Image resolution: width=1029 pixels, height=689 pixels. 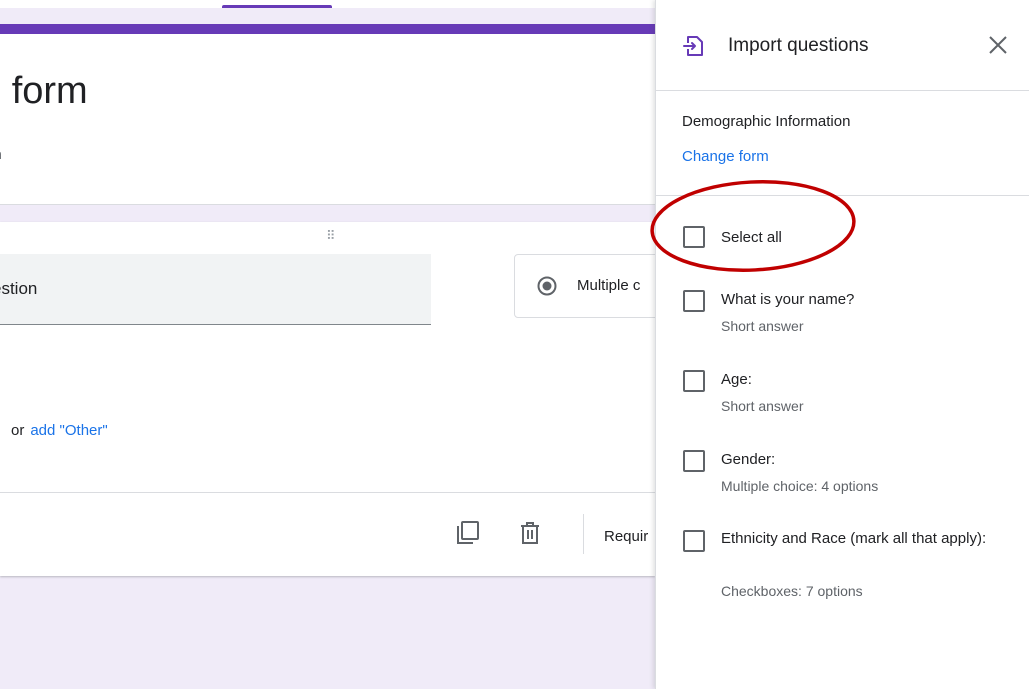 What do you see at coordinates (547, 286) in the screenshot?
I see `radio-button-icon` at bounding box center [547, 286].